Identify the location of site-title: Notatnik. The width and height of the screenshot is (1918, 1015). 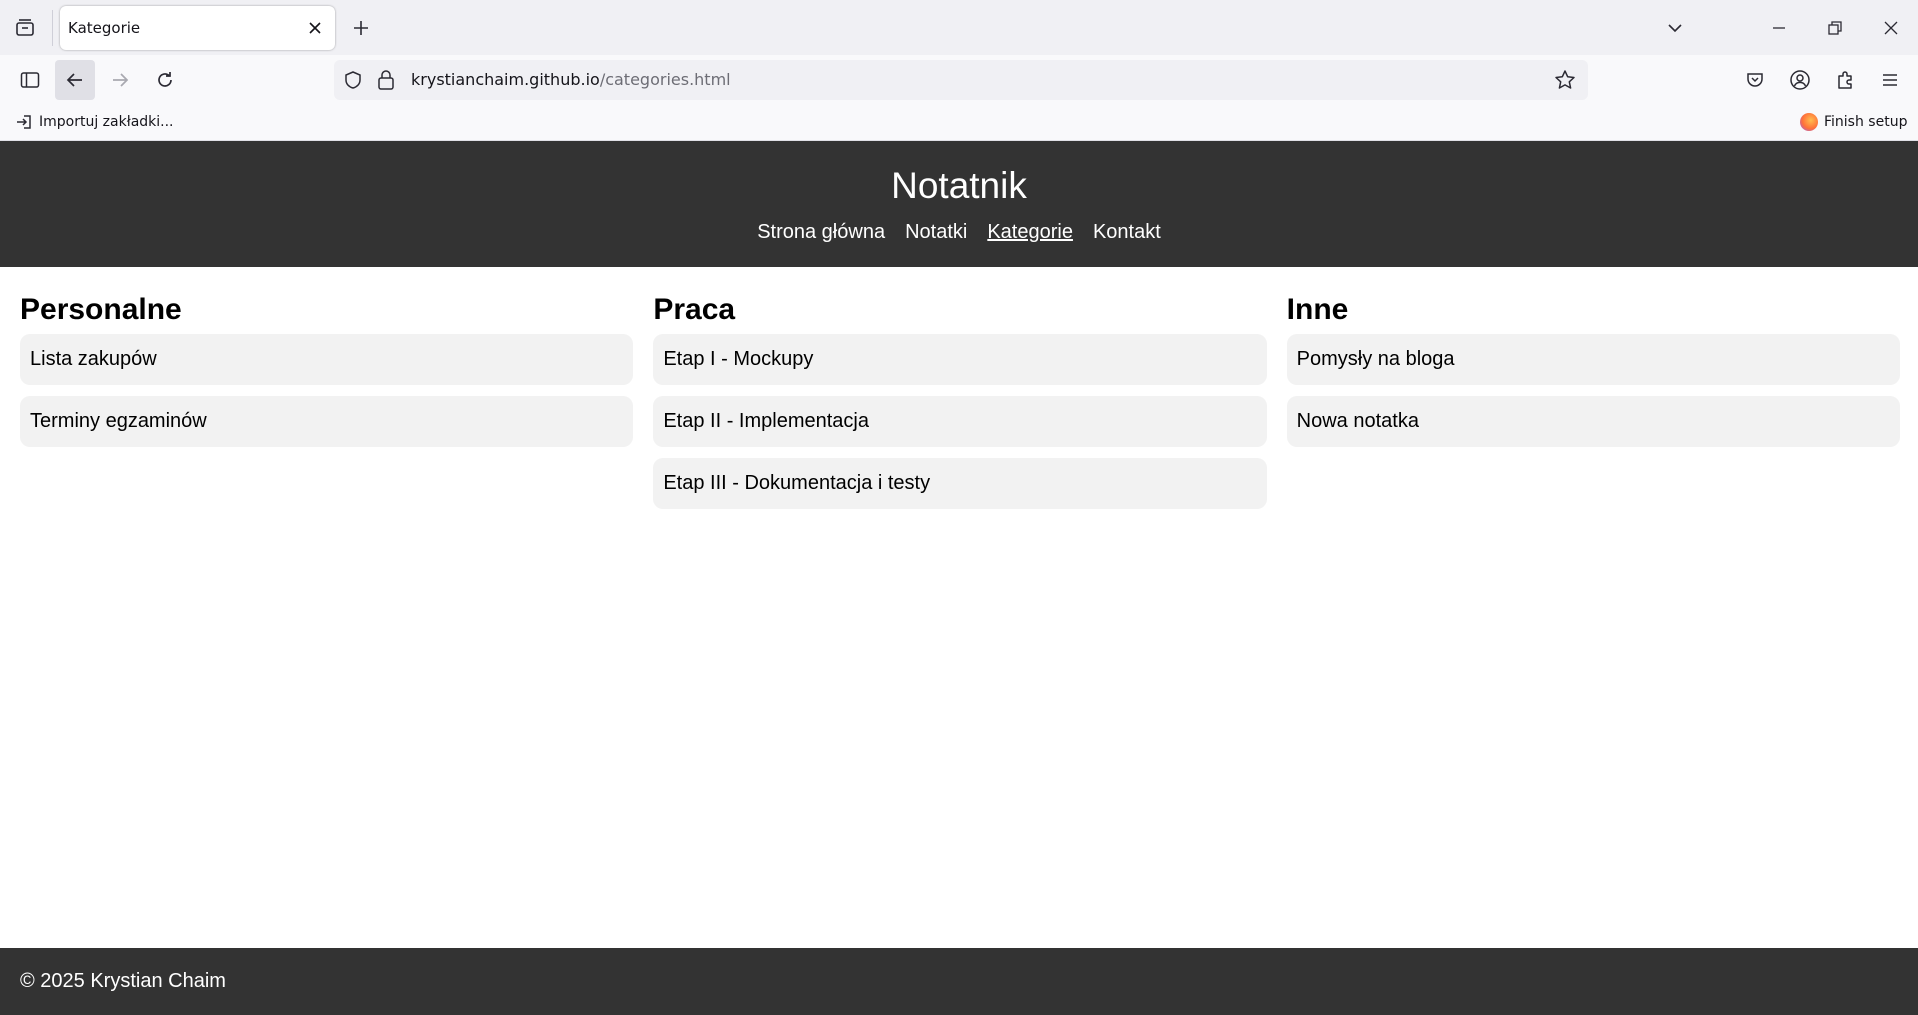
(959, 185).